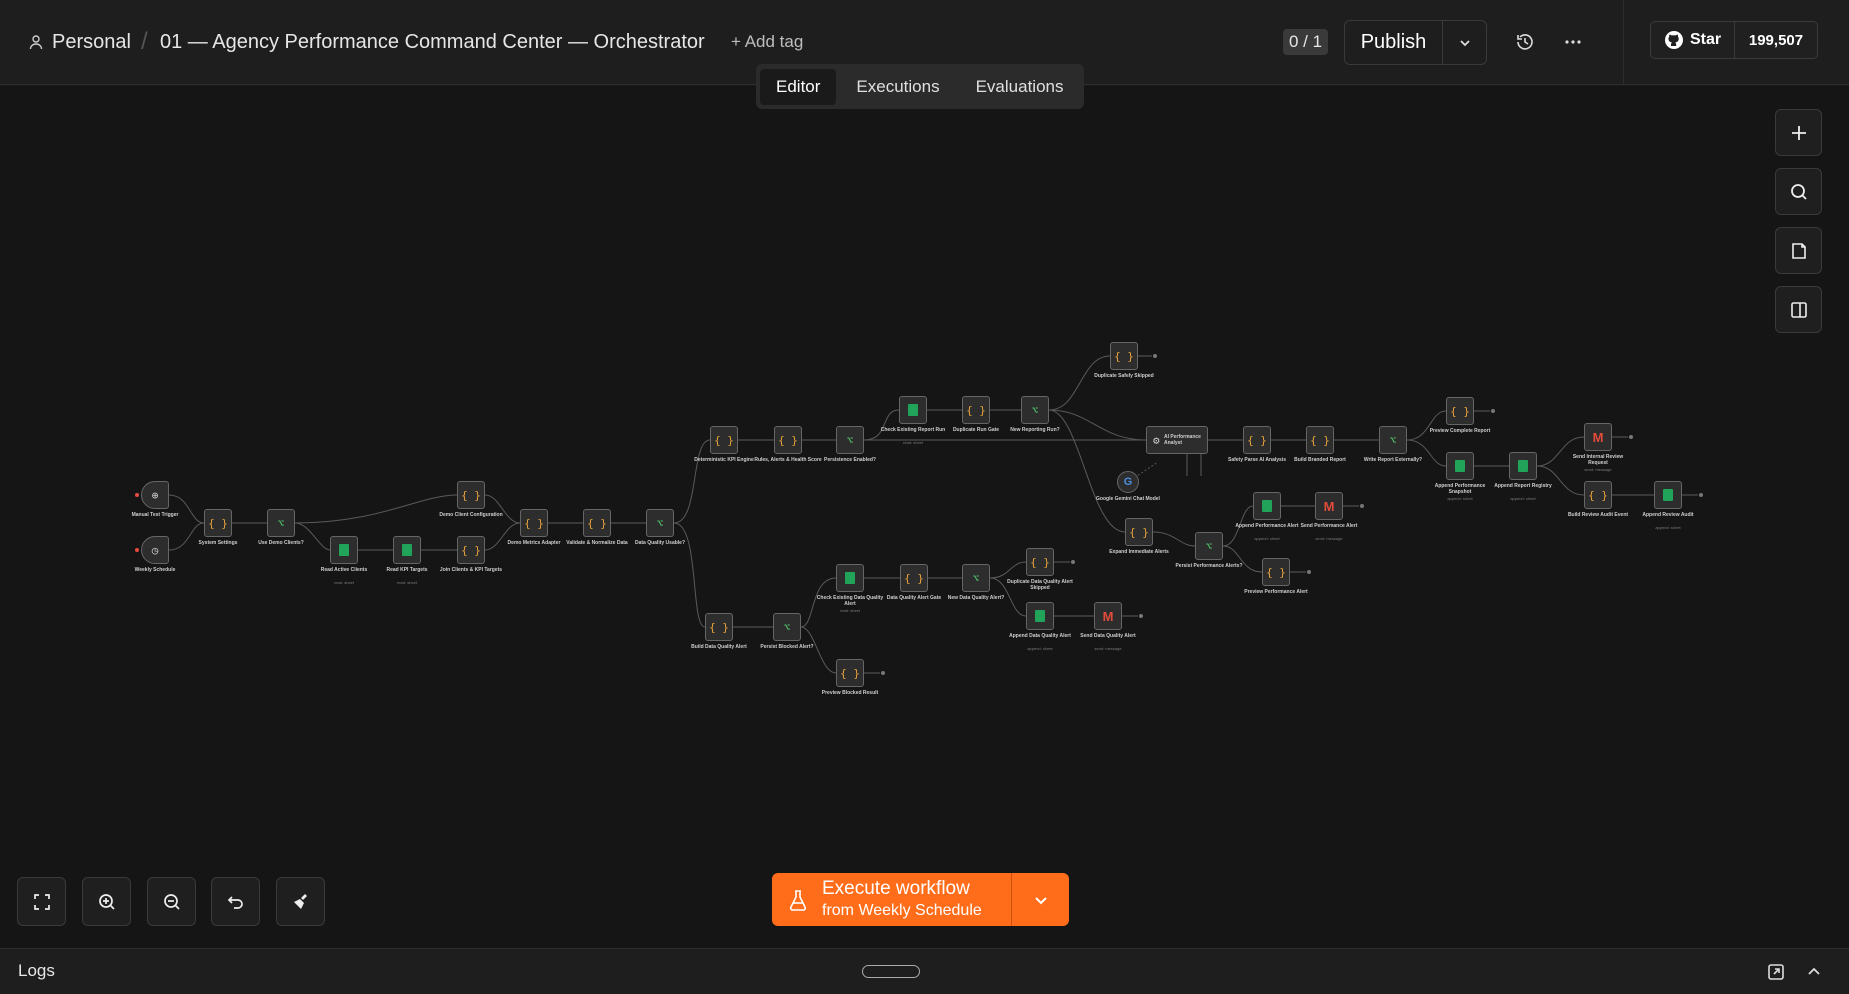 Image resolution: width=1849 pixels, height=994 pixels. I want to click on header-divider, so click(1623, 42).